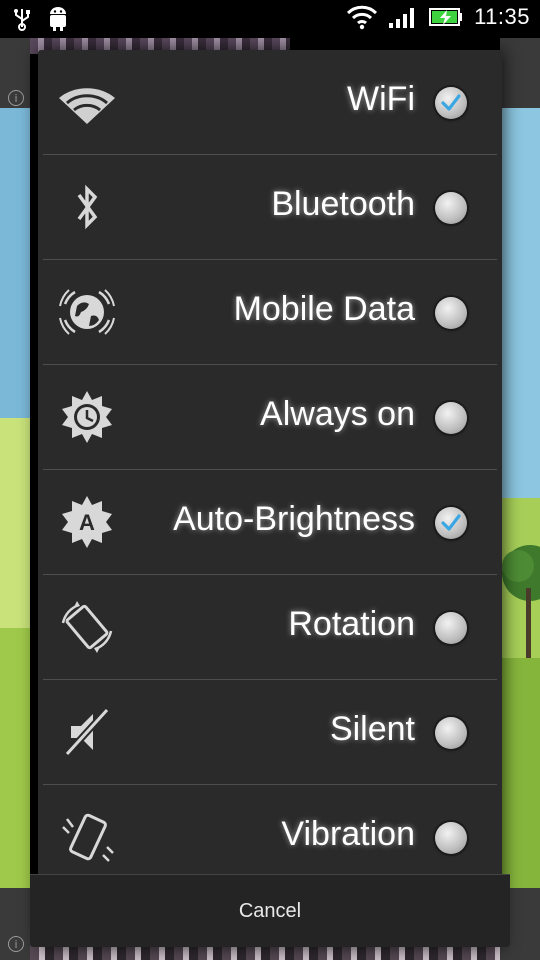 The width and height of the screenshot is (540, 960). I want to click on wifi-signal-icon, so click(362, 17).